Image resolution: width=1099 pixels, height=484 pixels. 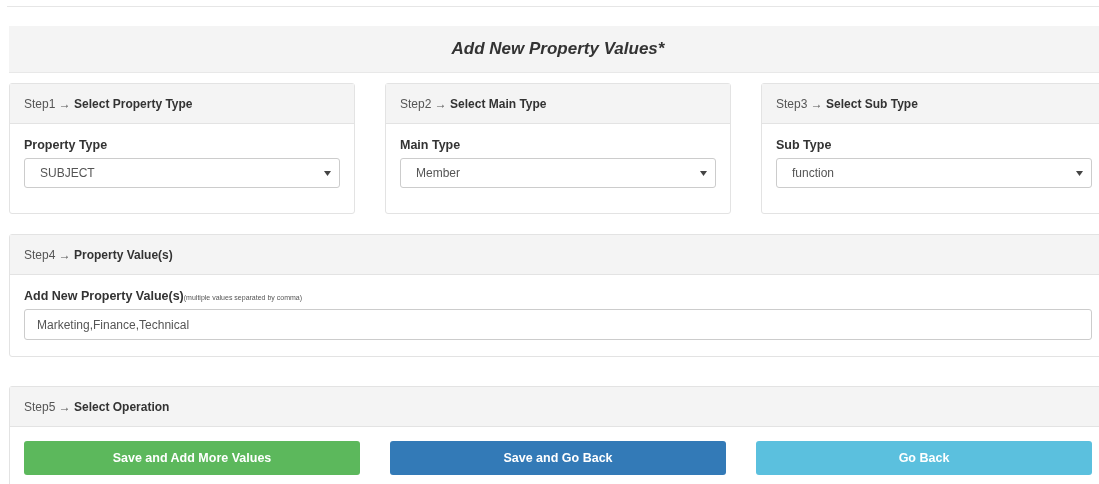 I want to click on field-label: Main Type, so click(x=431, y=145).